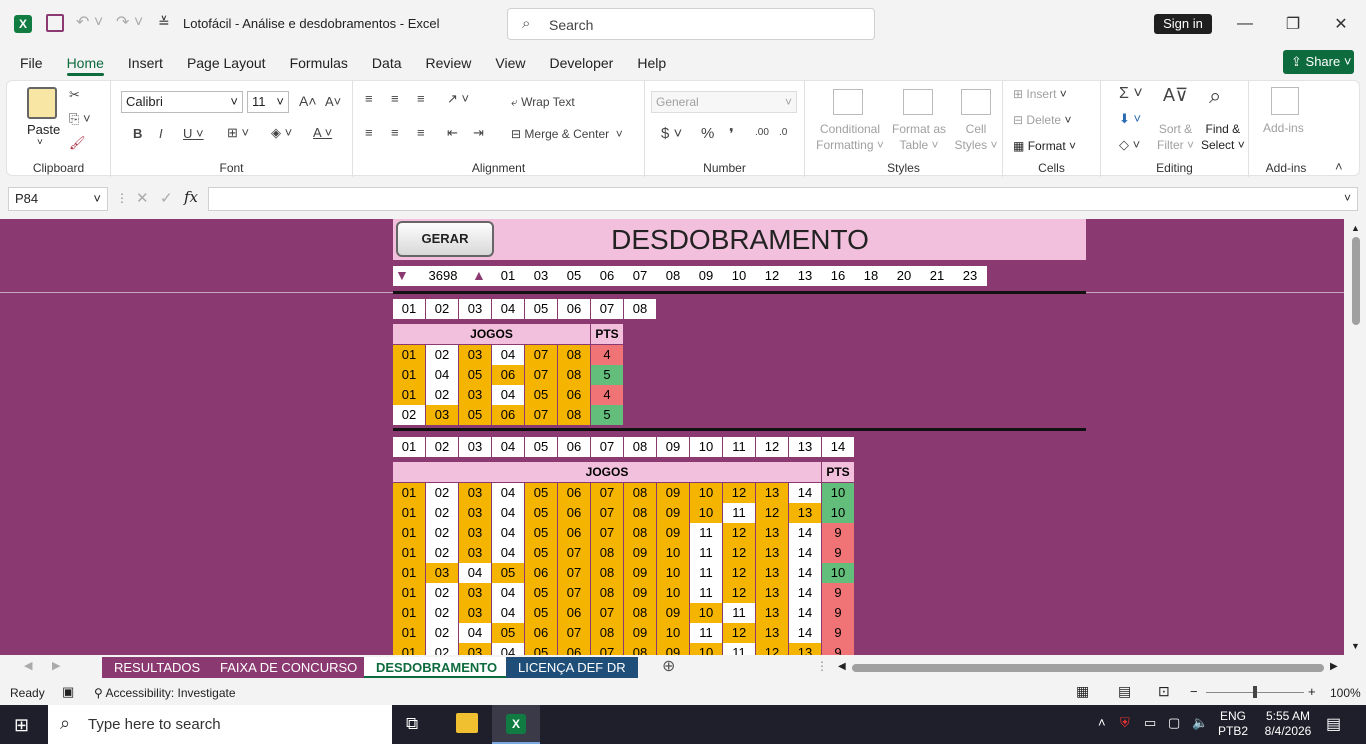  Describe the element at coordinates (1150, 723) in the screenshot. I see `tray-battery-icon: ▭` at that location.